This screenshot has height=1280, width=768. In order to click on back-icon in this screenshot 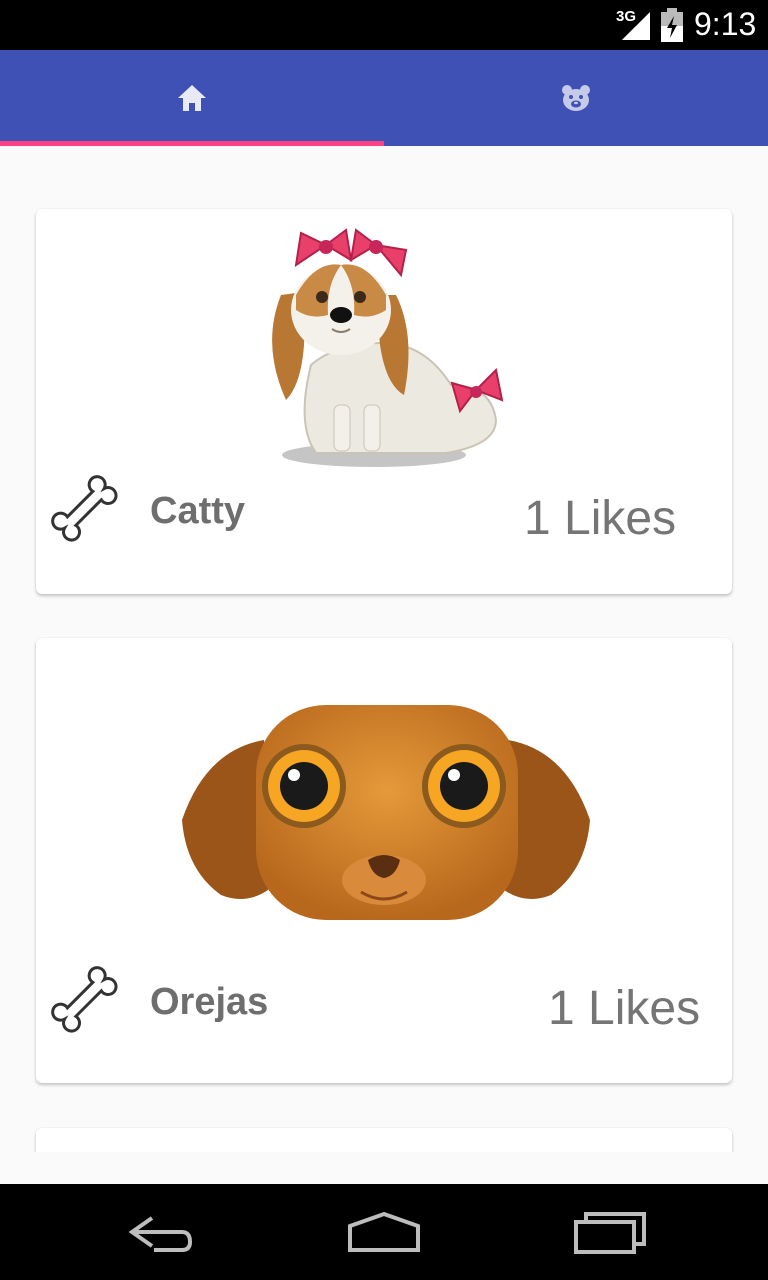, I will do `click(160, 1232)`.